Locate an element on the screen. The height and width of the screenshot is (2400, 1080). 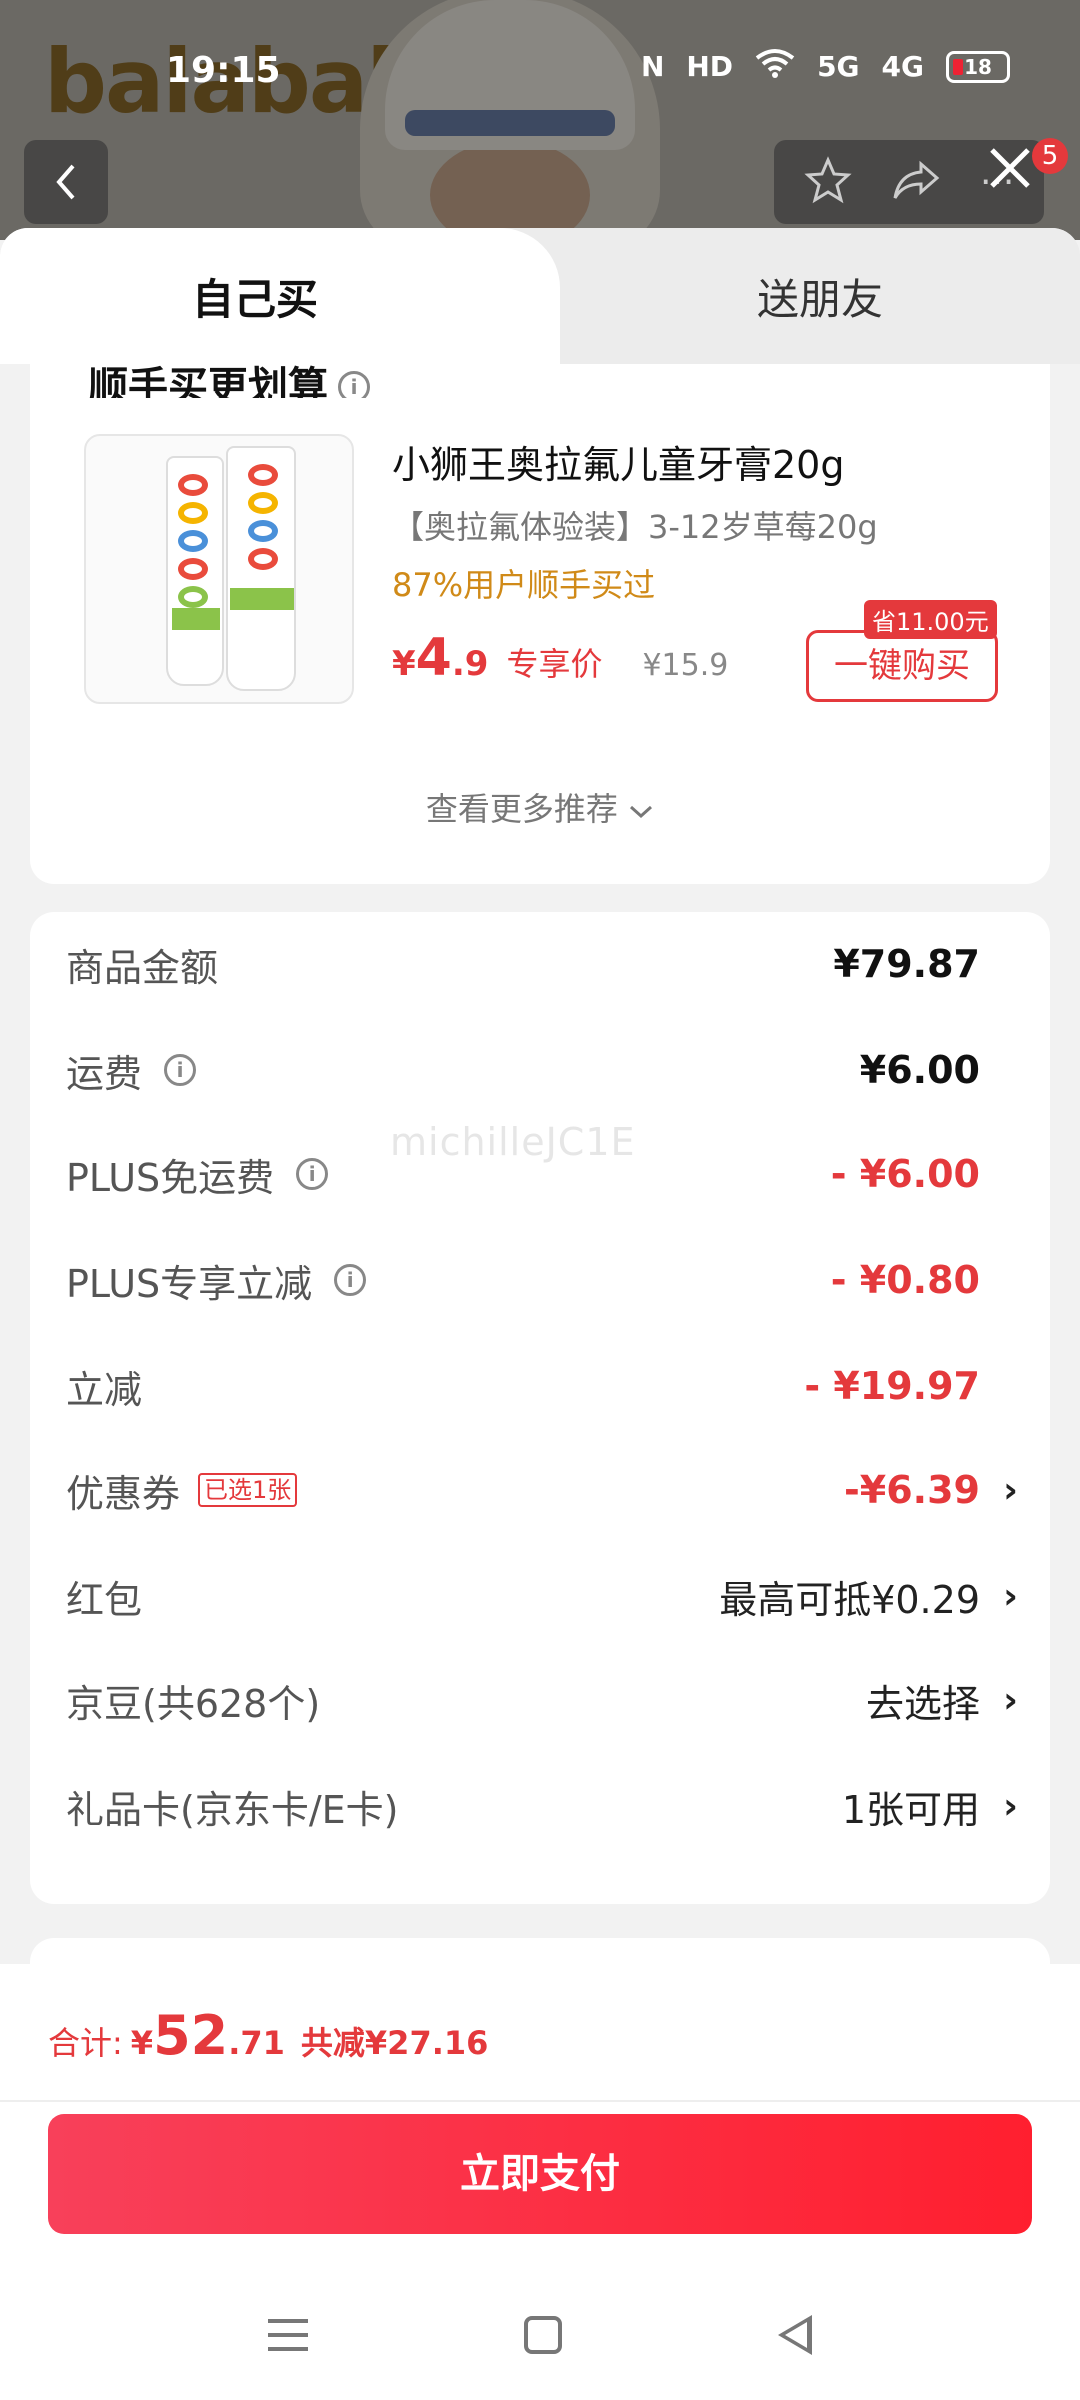
fee-row-jingdou: 京豆(共628个) 去选择 › is located at coordinates (556, 1700).